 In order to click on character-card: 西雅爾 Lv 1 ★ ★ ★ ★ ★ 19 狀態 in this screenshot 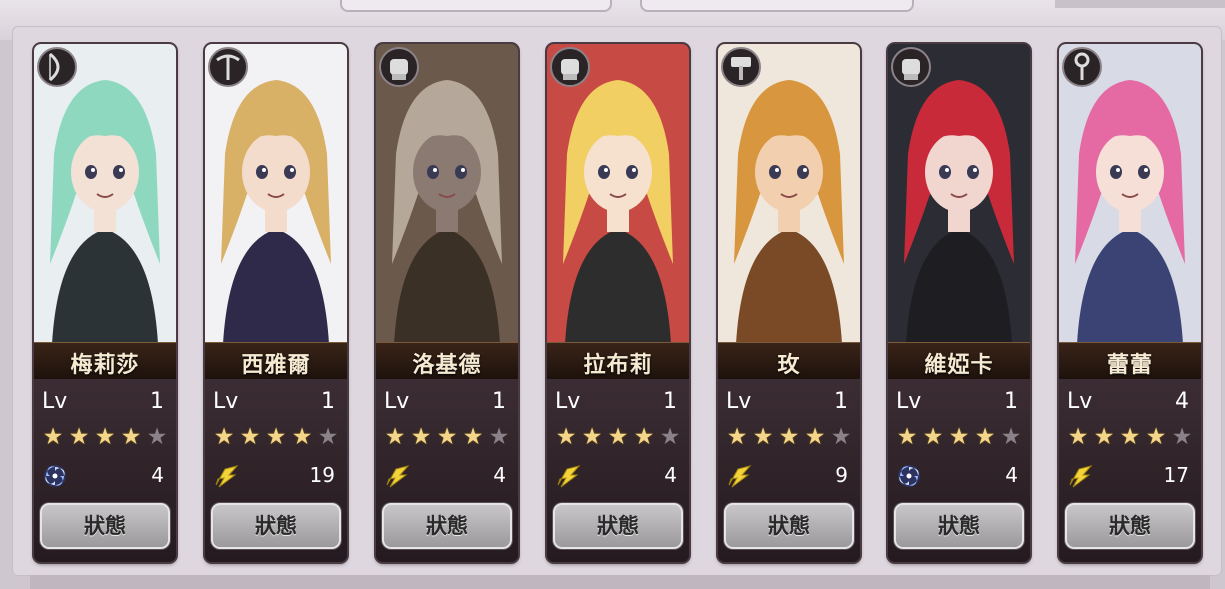, I will do `click(276, 303)`.